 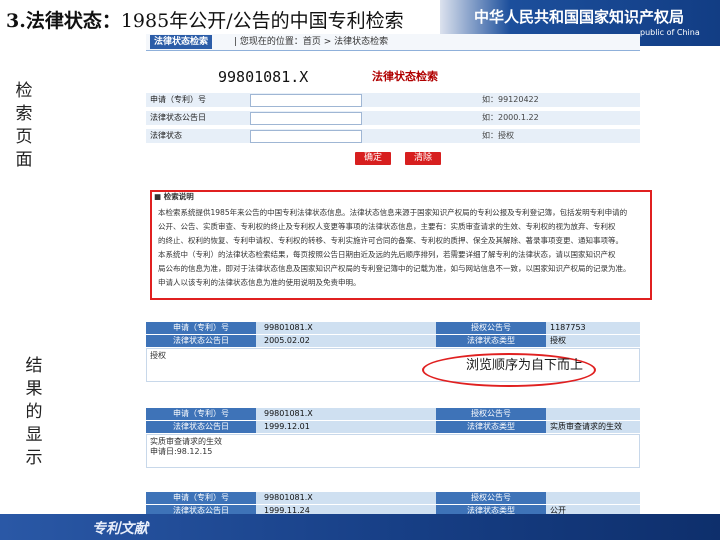 What do you see at coordinates (510, 117) in the screenshot?
I see `field-hint: 如：2000.1.22` at bounding box center [510, 117].